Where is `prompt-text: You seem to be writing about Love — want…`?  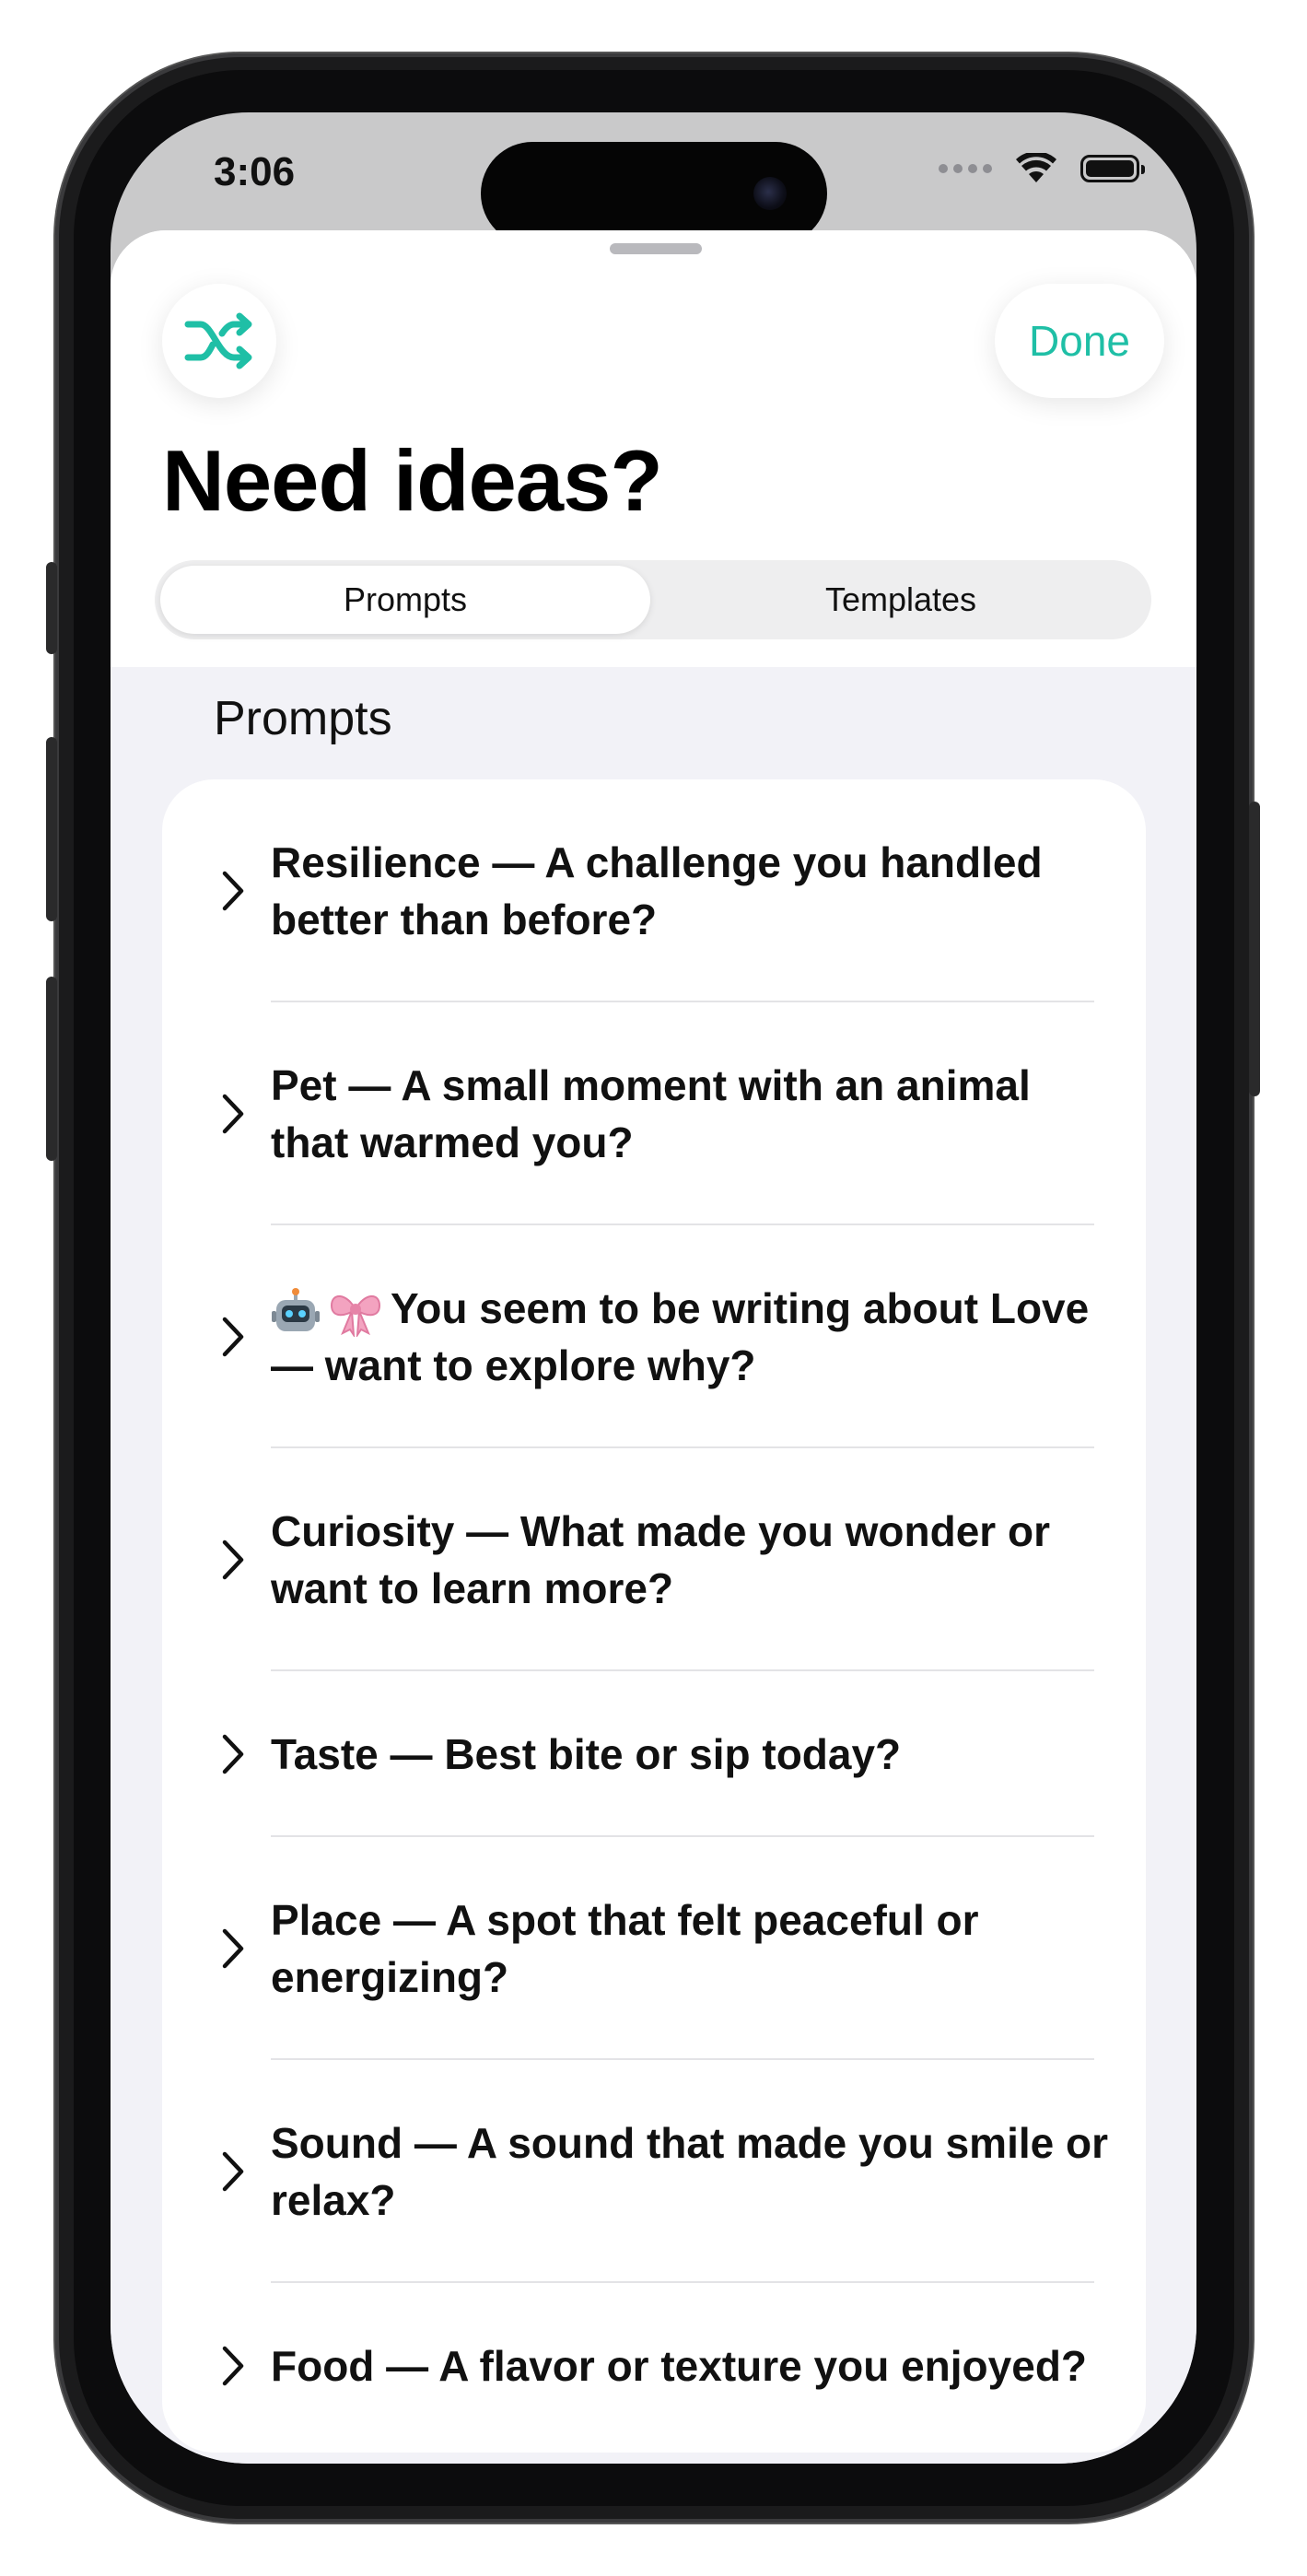
prompt-text: You seem to be writing about Love — want… is located at coordinates (690, 1337).